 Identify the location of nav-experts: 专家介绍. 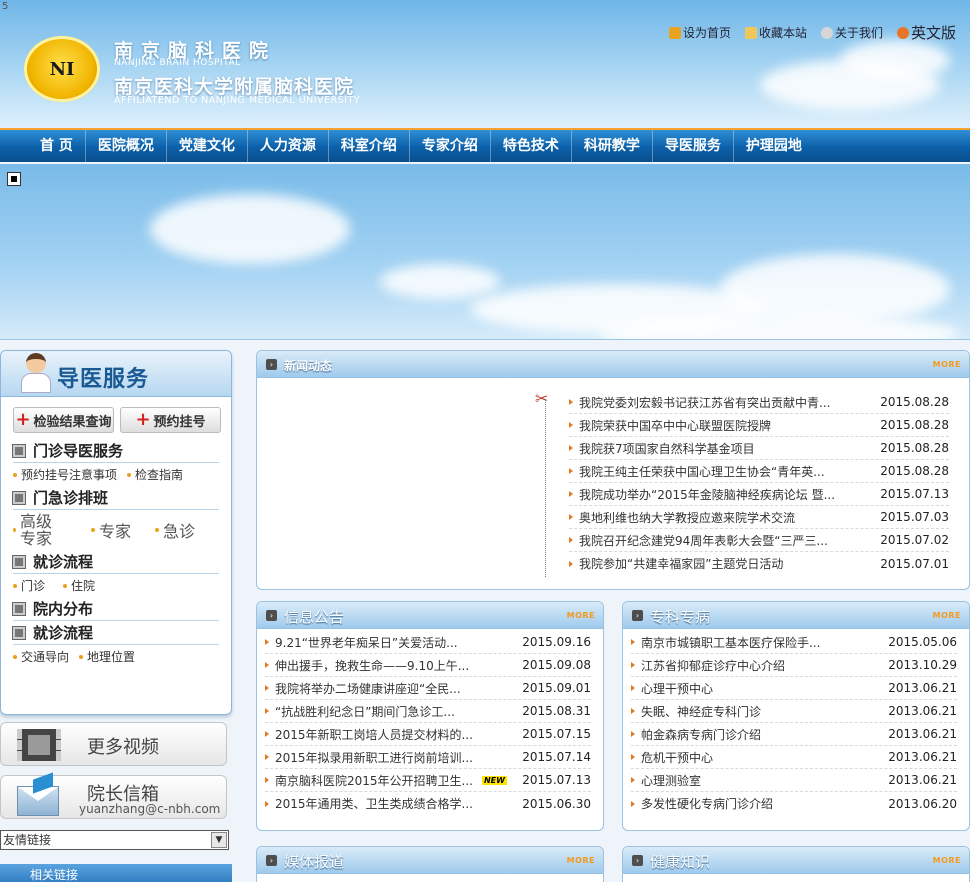
(450, 146).